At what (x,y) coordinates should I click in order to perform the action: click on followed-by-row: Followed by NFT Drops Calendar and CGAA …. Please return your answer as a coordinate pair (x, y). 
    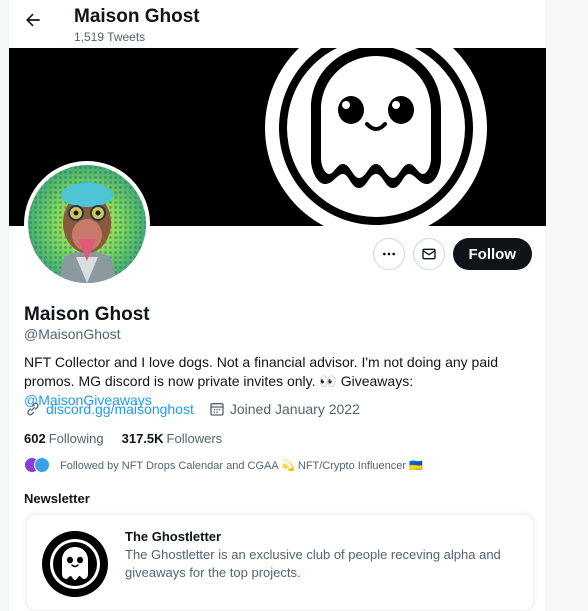
    Looking at the image, I should click on (223, 465).